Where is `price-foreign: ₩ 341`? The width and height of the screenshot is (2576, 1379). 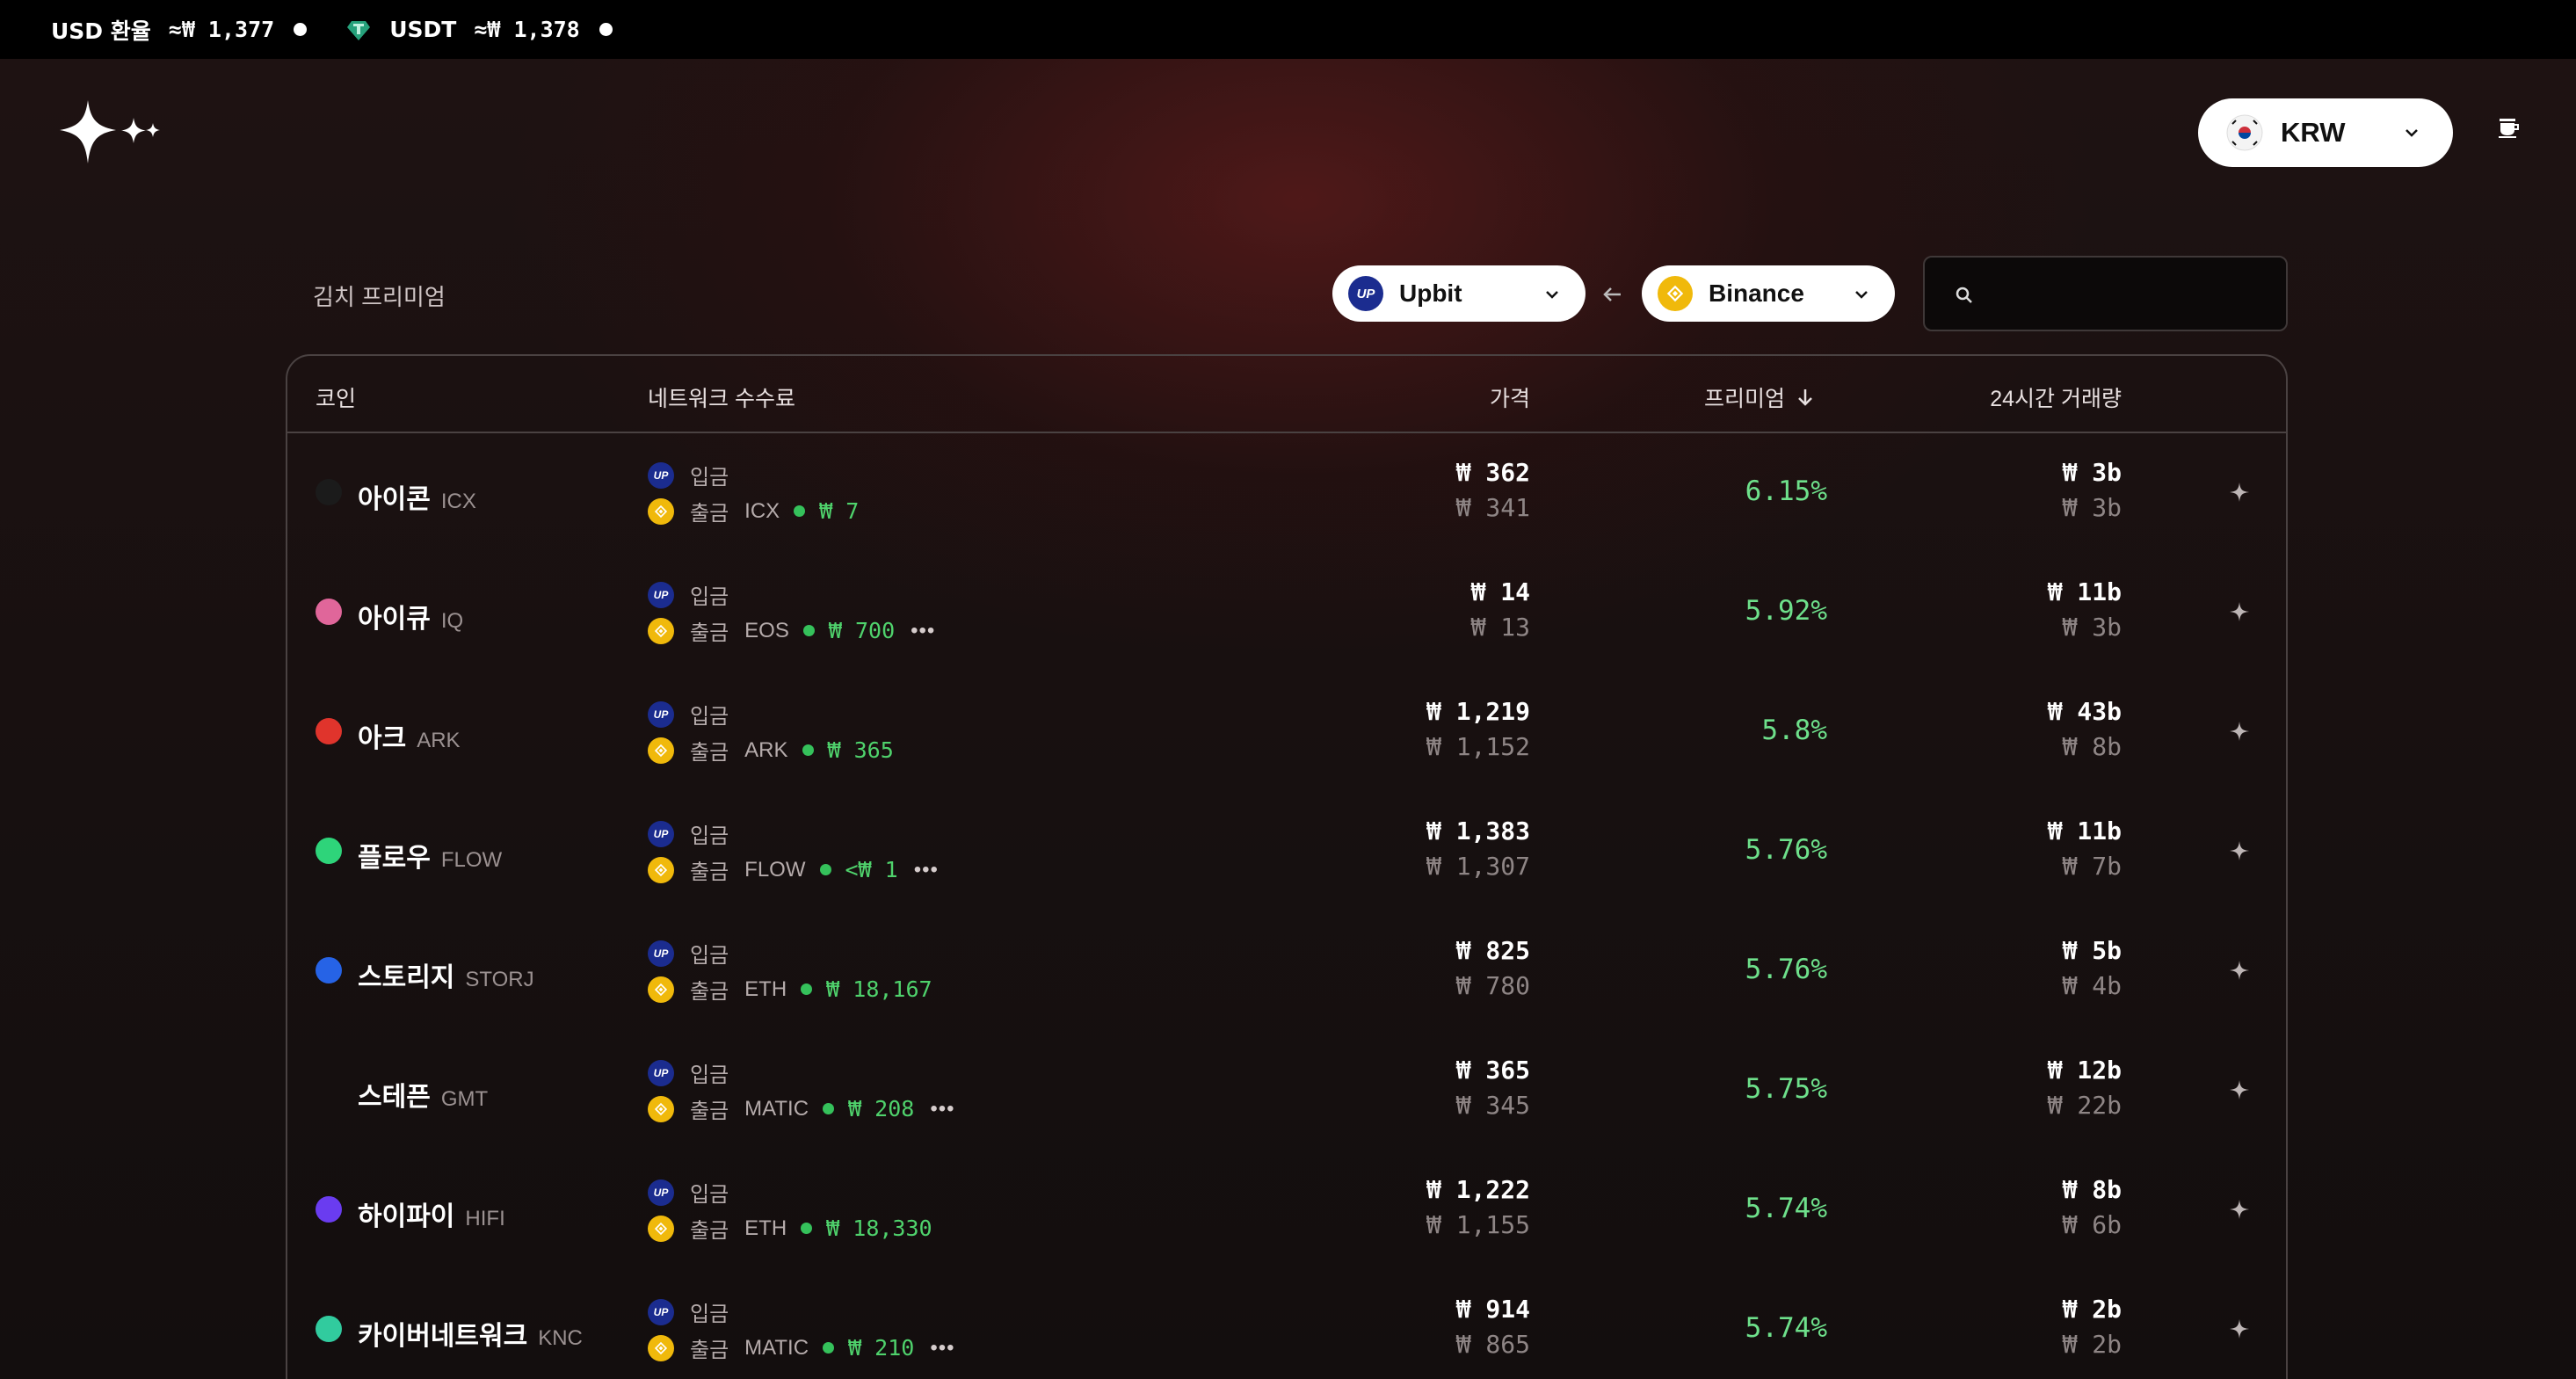 price-foreign: ₩ 341 is located at coordinates (1492, 508).